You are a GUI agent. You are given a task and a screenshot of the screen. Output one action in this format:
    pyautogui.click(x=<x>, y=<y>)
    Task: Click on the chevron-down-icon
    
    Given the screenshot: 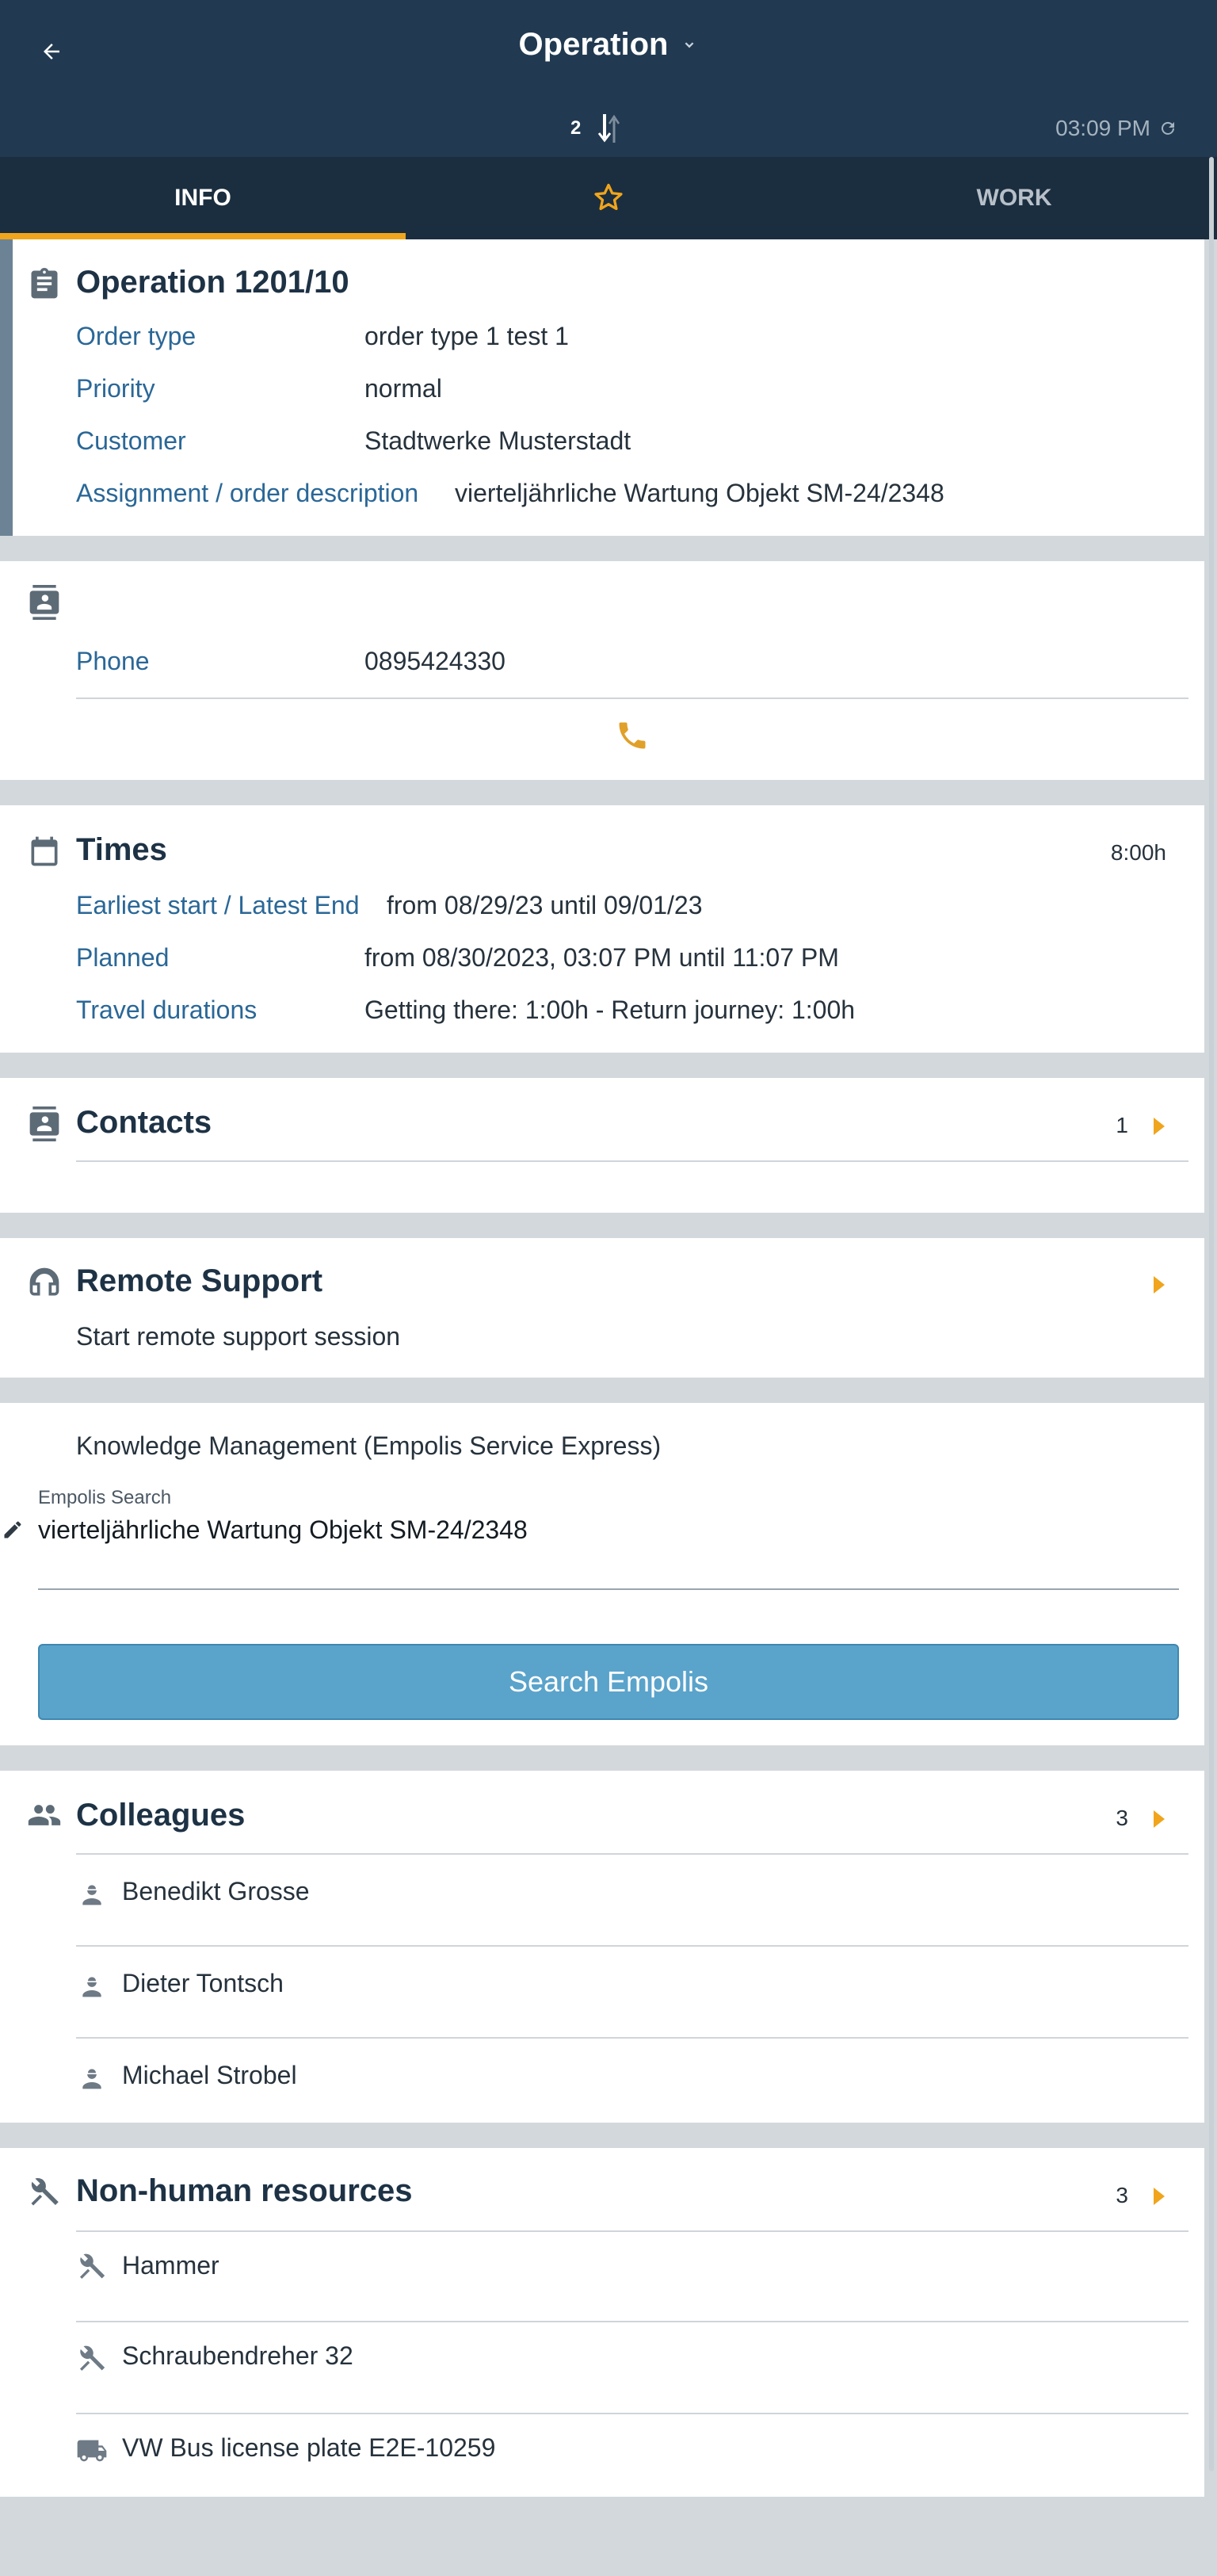 What is the action you would take?
    pyautogui.click(x=689, y=44)
    